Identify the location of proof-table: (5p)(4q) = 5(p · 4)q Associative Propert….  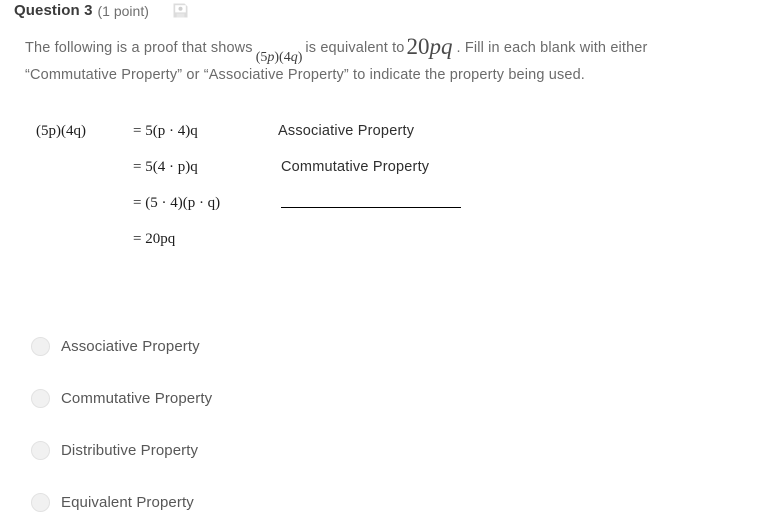
(248, 195).